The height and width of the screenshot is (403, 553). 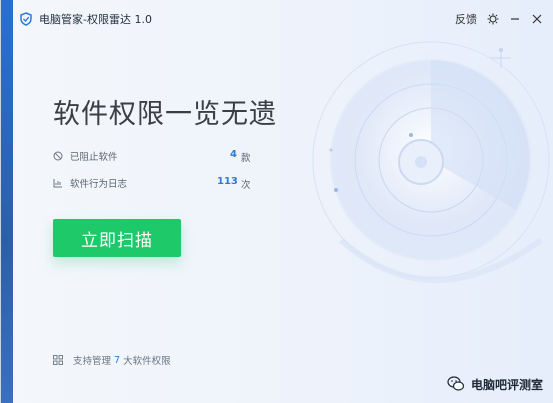 What do you see at coordinates (26, 19) in the screenshot?
I see `shield-logo-icon` at bounding box center [26, 19].